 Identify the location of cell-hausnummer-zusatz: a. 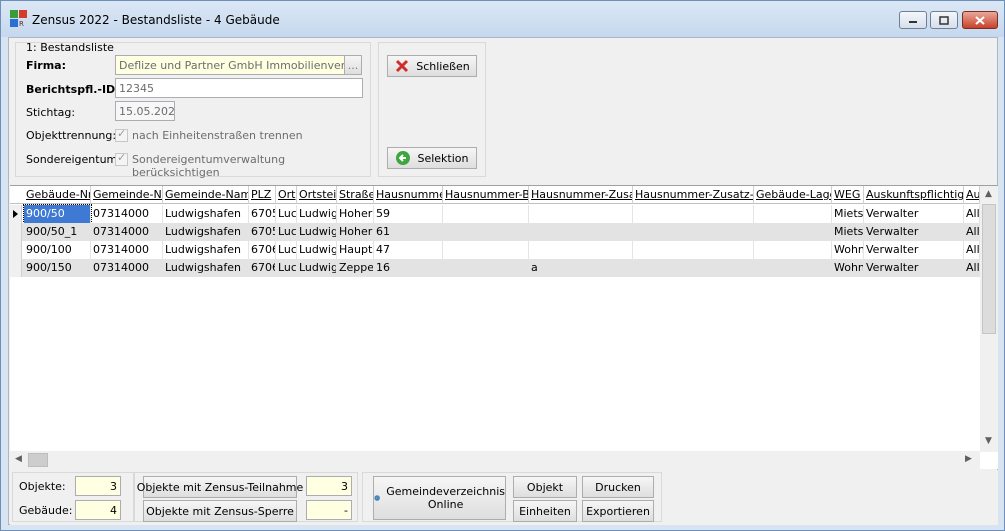
(581, 268).